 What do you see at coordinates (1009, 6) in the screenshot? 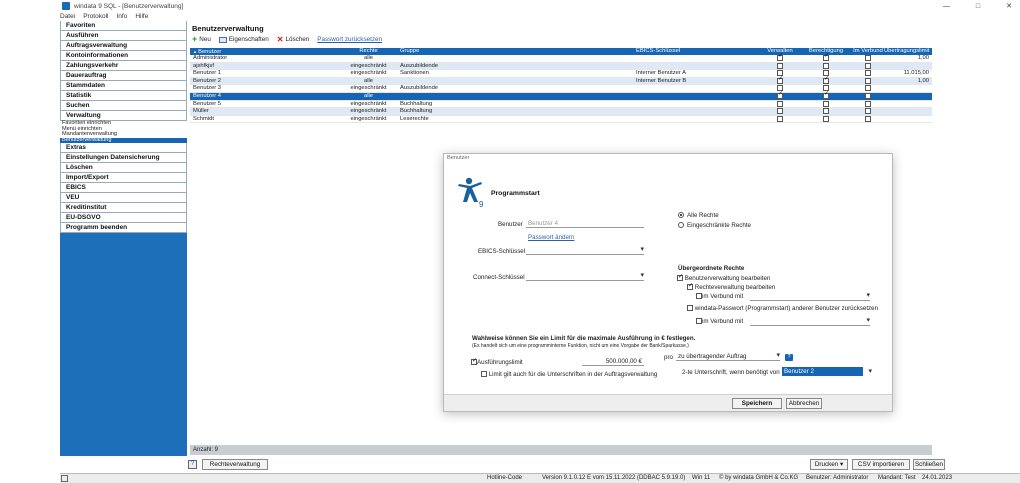
I see `close-icon: ✕` at bounding box center [1009, 6].